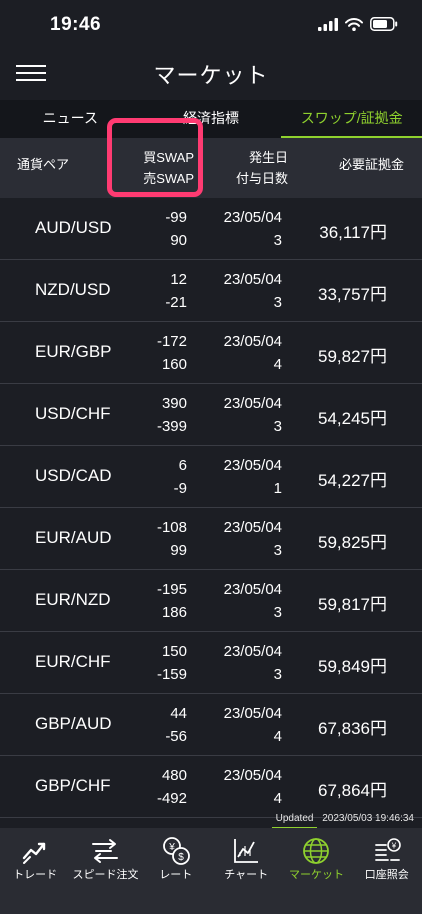 Image resolution: width=422 pixels, height=914 pixels. Describe the element at coordinates (277, 488) in the screenshot. I see `row-grant-days: 1` at that location.